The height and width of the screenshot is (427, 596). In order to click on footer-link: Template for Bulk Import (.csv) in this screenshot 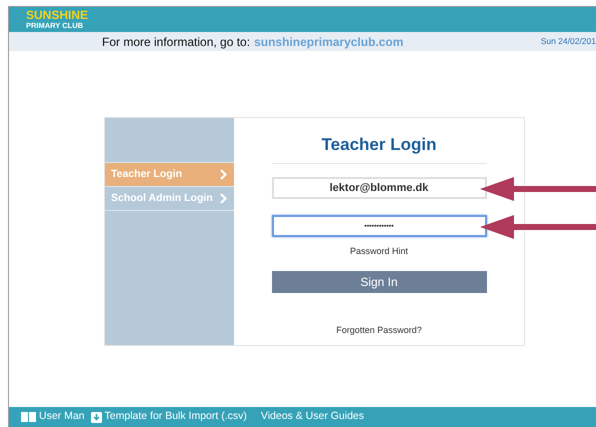, I will do `click(168, 417)`.